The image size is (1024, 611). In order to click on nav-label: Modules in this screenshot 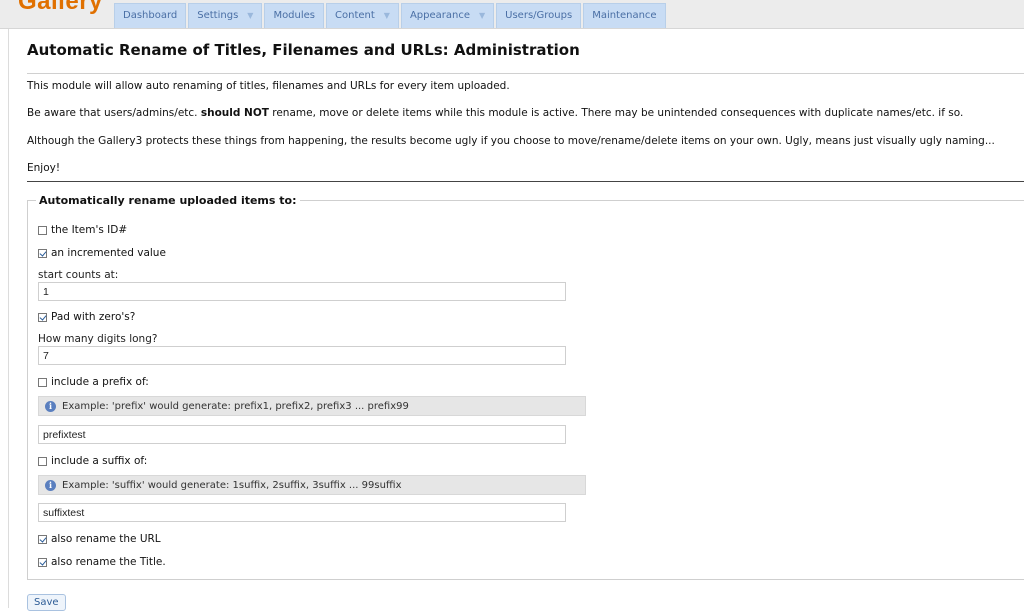, I will do `click(294, 15)`.